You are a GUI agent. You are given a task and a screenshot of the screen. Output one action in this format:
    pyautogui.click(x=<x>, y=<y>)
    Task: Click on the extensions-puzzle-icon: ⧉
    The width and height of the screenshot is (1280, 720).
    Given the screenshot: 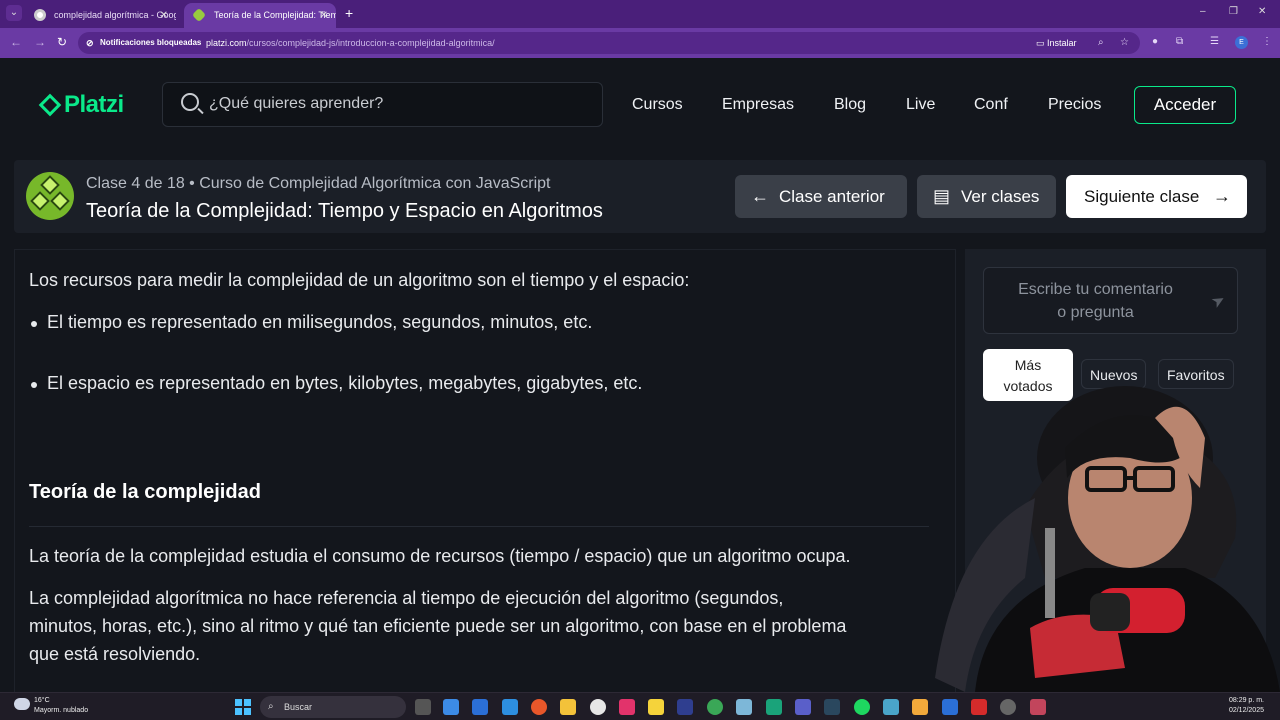 What is the action you would take?
    pyautogui.click(x=1179, y=41)
    